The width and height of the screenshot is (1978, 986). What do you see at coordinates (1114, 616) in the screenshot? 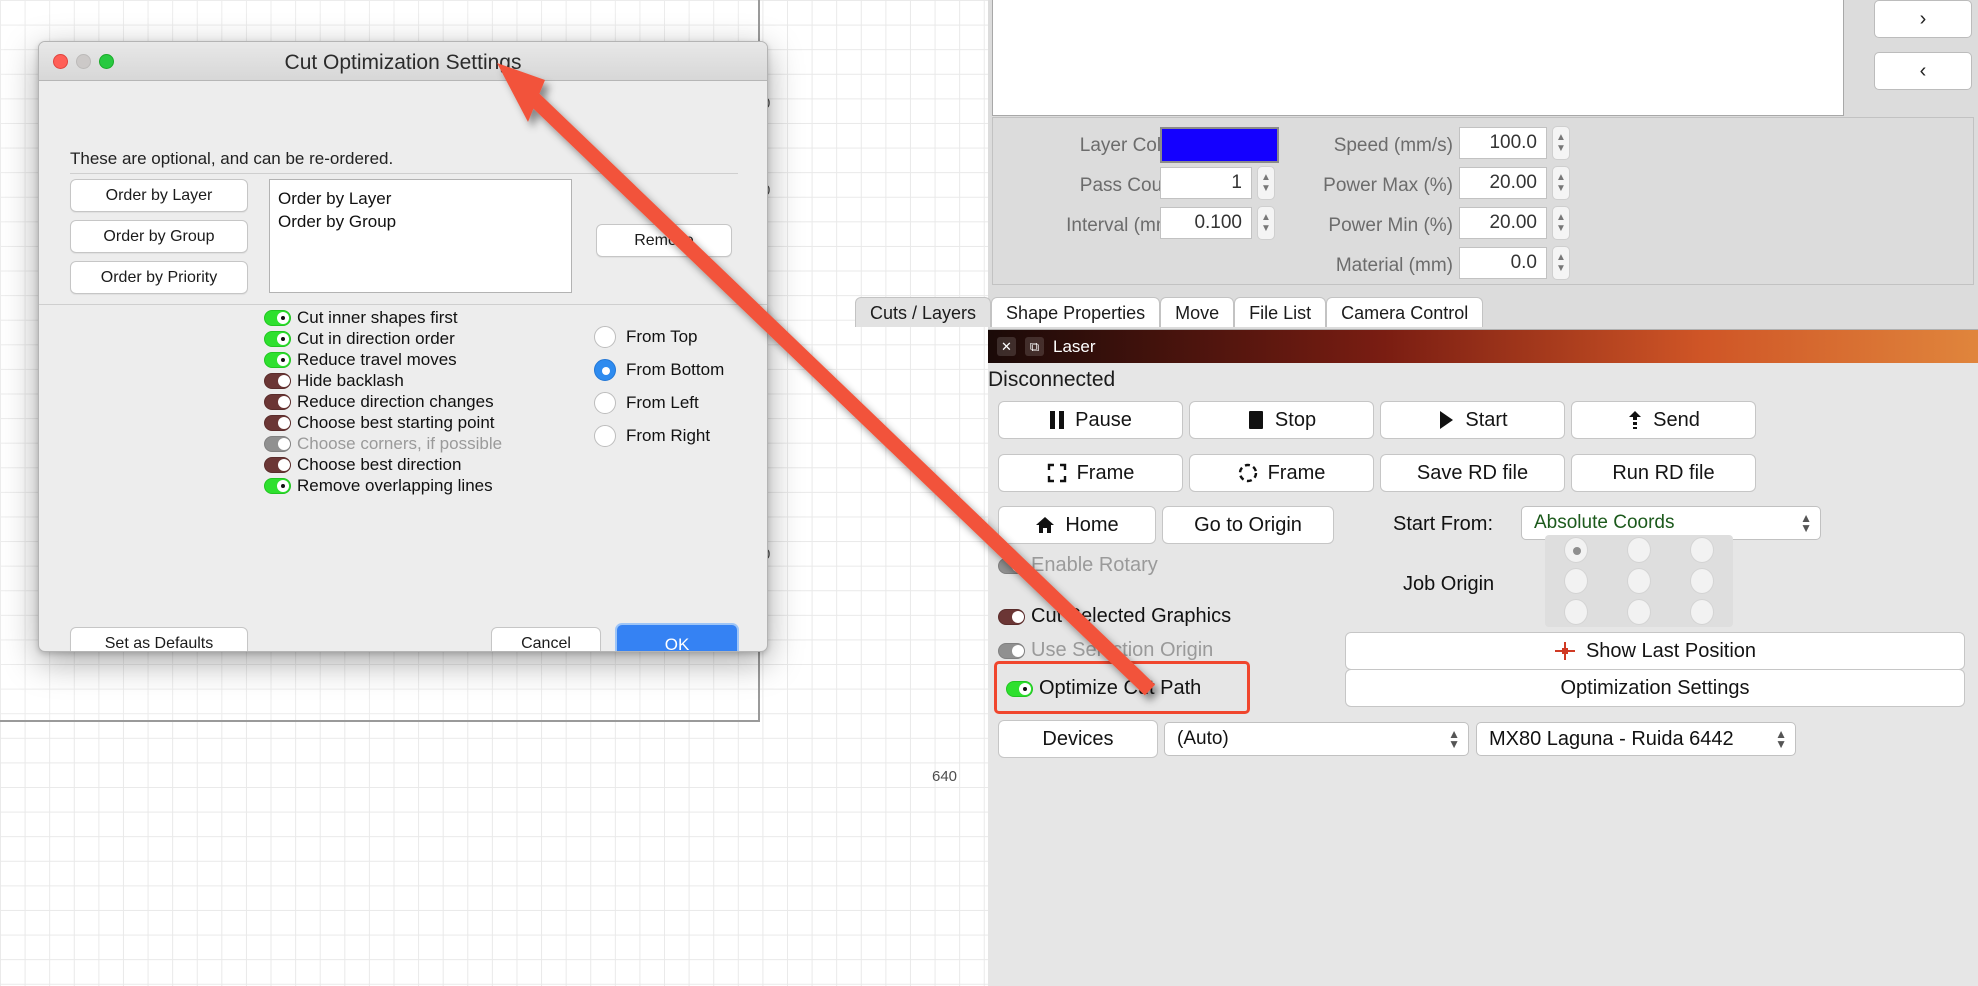
I see `toggle-row-cut-selected-graphics: Cut Selected Graphics` at bounding box center [1114, 616].